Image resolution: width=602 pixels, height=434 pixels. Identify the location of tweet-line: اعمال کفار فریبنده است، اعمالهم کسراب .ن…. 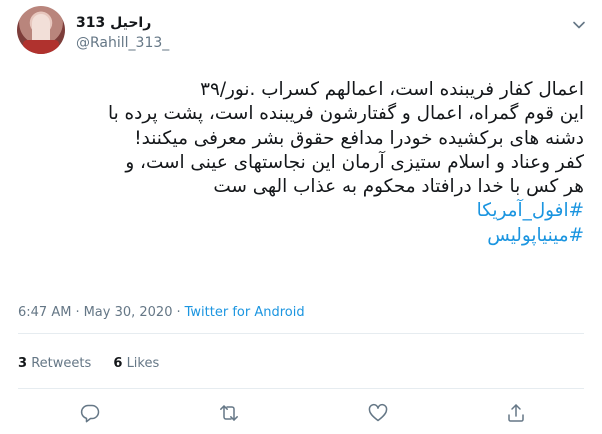
(392, 89).